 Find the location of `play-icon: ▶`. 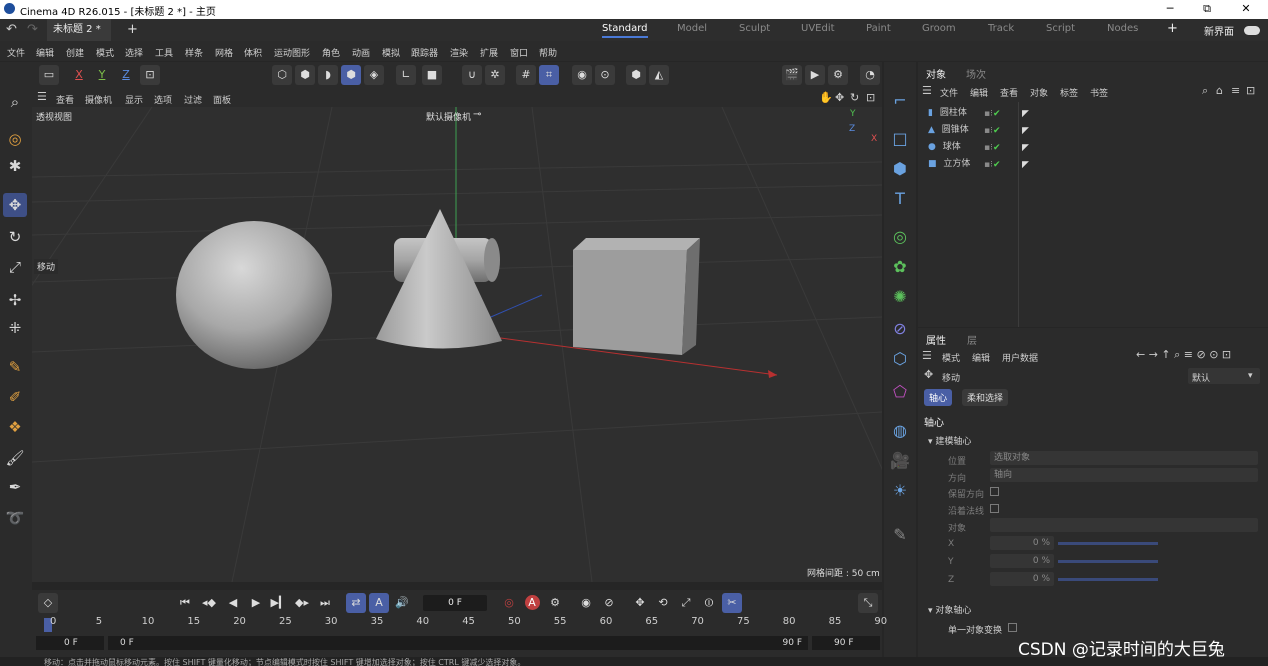

play-icon: ▶ is located at coordinates (256, 603).